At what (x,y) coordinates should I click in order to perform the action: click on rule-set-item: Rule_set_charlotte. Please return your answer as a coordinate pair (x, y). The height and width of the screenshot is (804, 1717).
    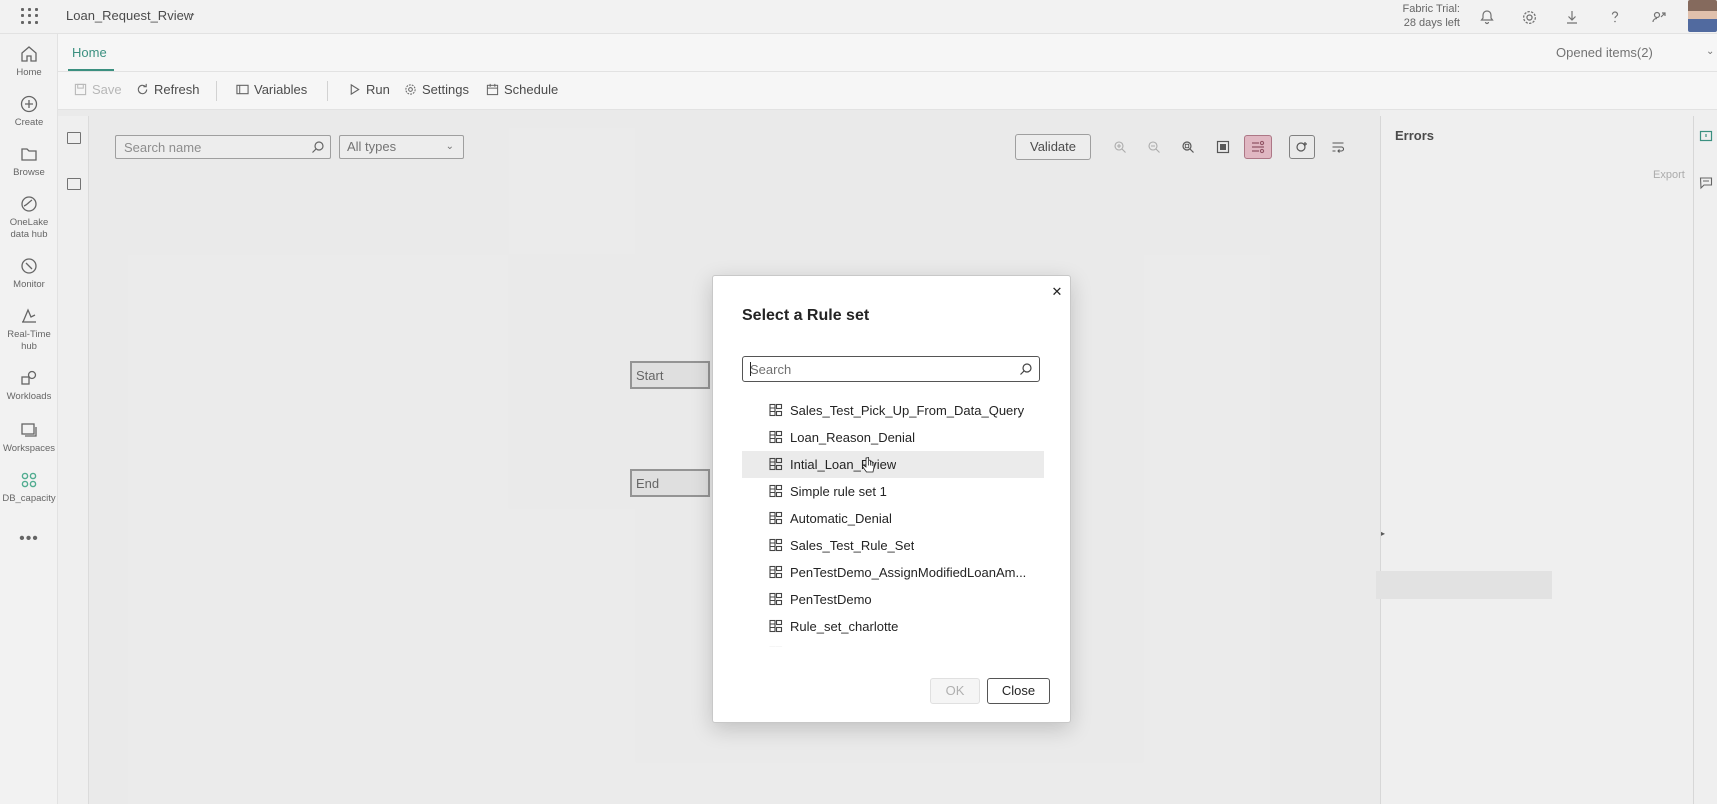
    Looking at the image, I should click on (893, 626).